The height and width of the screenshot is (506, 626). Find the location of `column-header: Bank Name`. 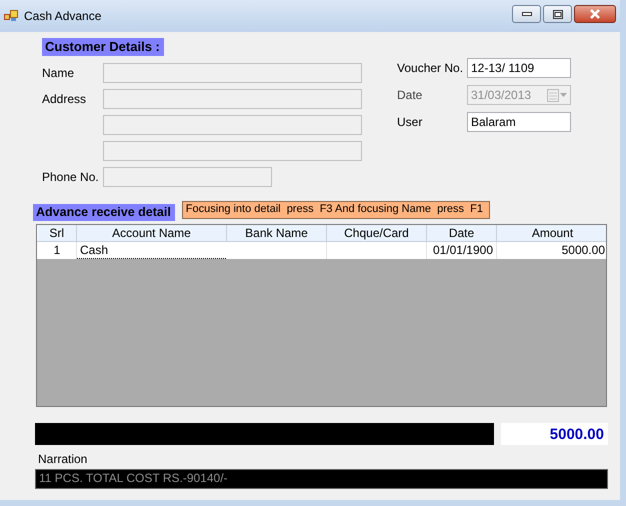

column-header: Bank Name is located at coordinates (276, 233).